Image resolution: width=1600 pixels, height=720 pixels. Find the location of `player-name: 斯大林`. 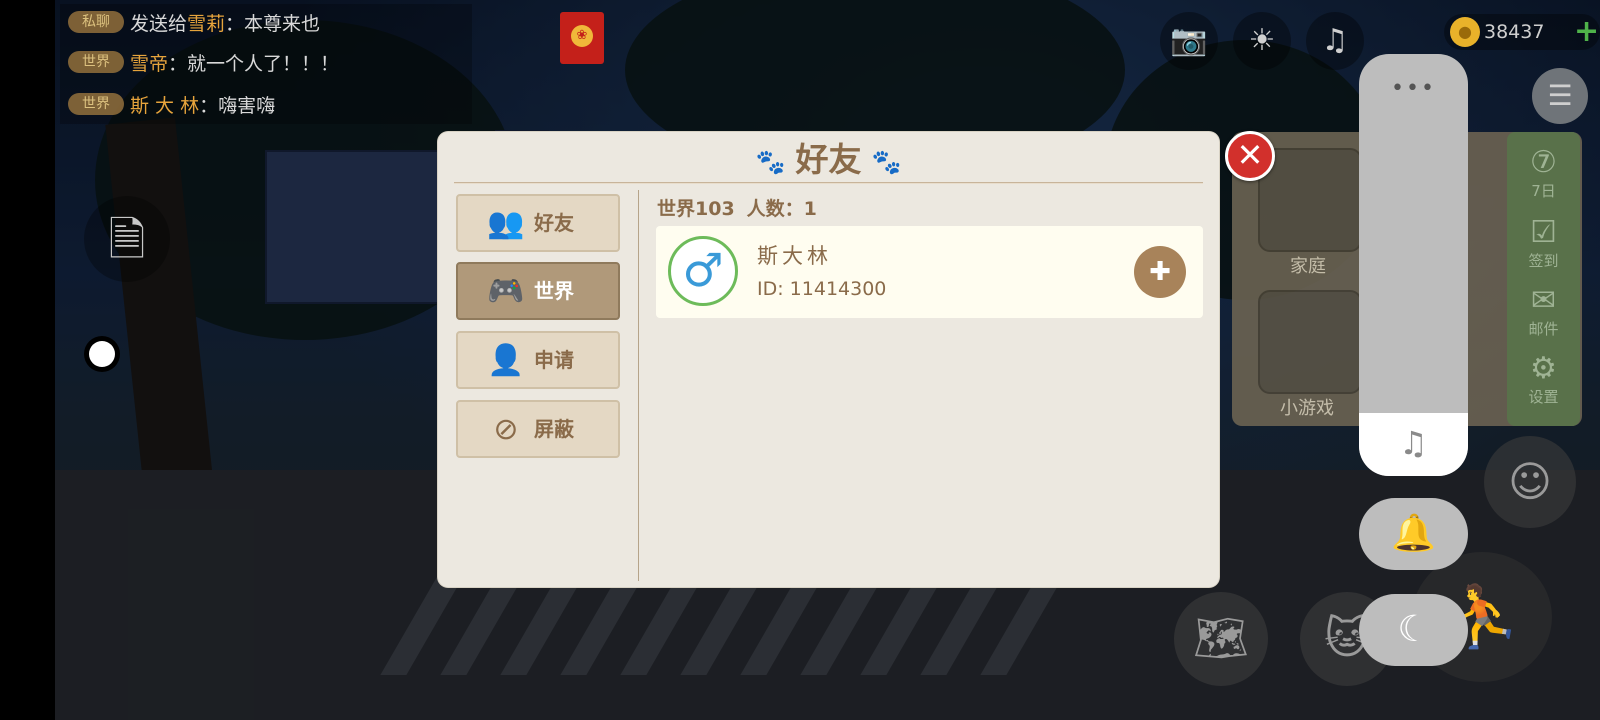

player-name: 斯大林 is located at coordinates (794, 256).